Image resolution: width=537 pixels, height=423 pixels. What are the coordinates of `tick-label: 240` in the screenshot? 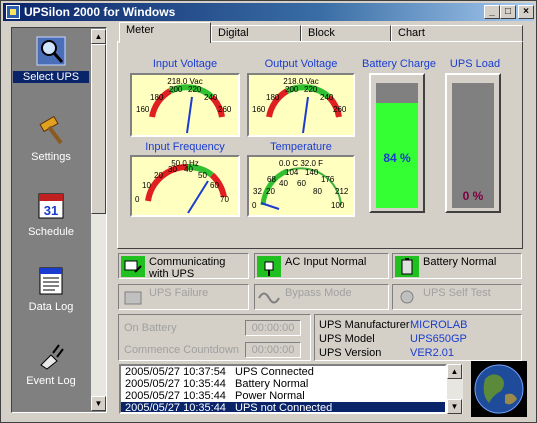 It's located at (327, 97).